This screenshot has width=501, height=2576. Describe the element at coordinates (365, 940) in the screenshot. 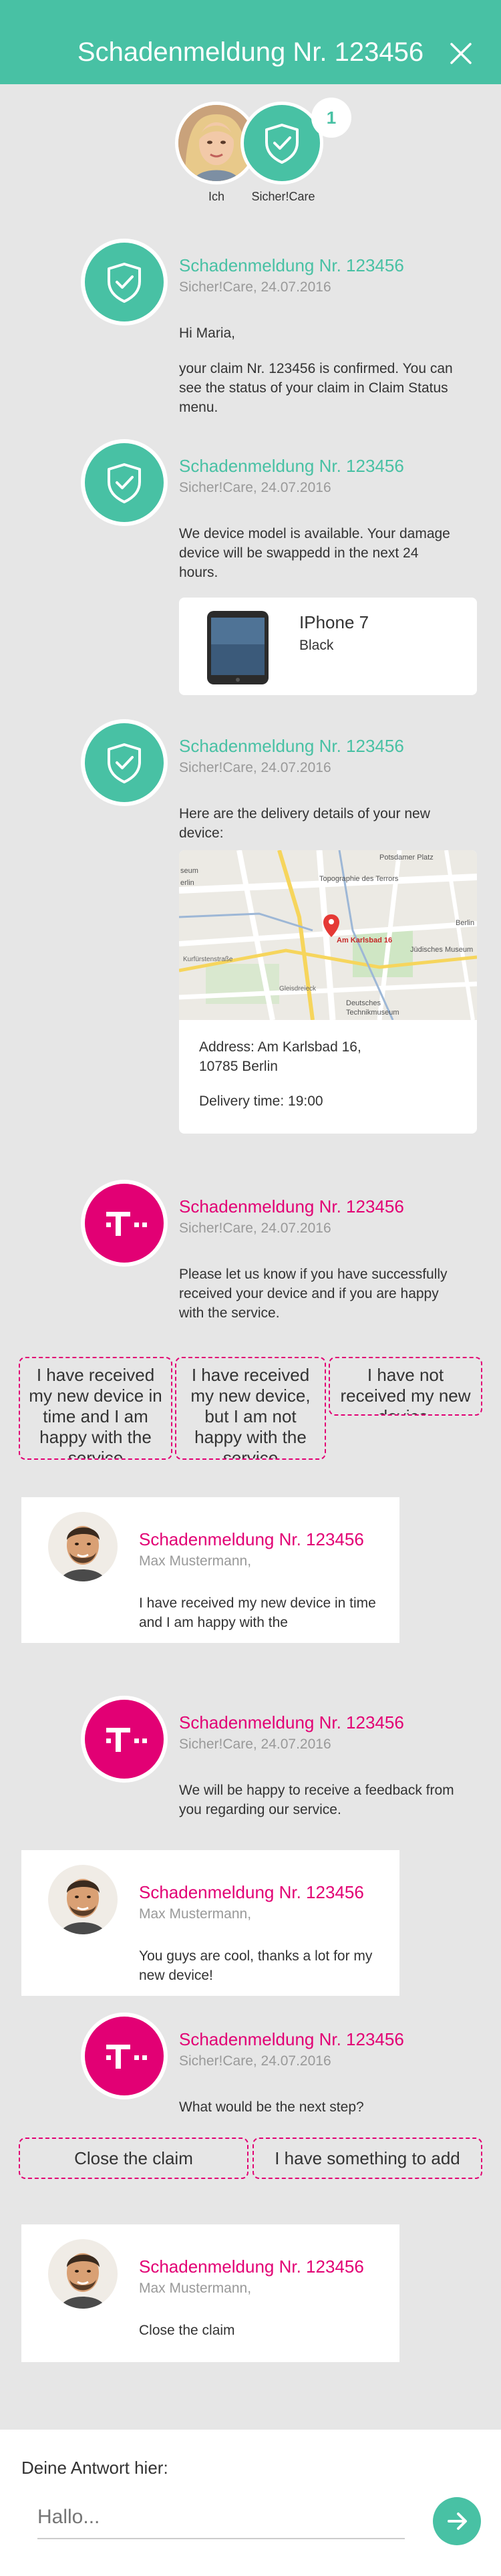

I see `map-pin-label: Am Karlsbad 16` at that location.